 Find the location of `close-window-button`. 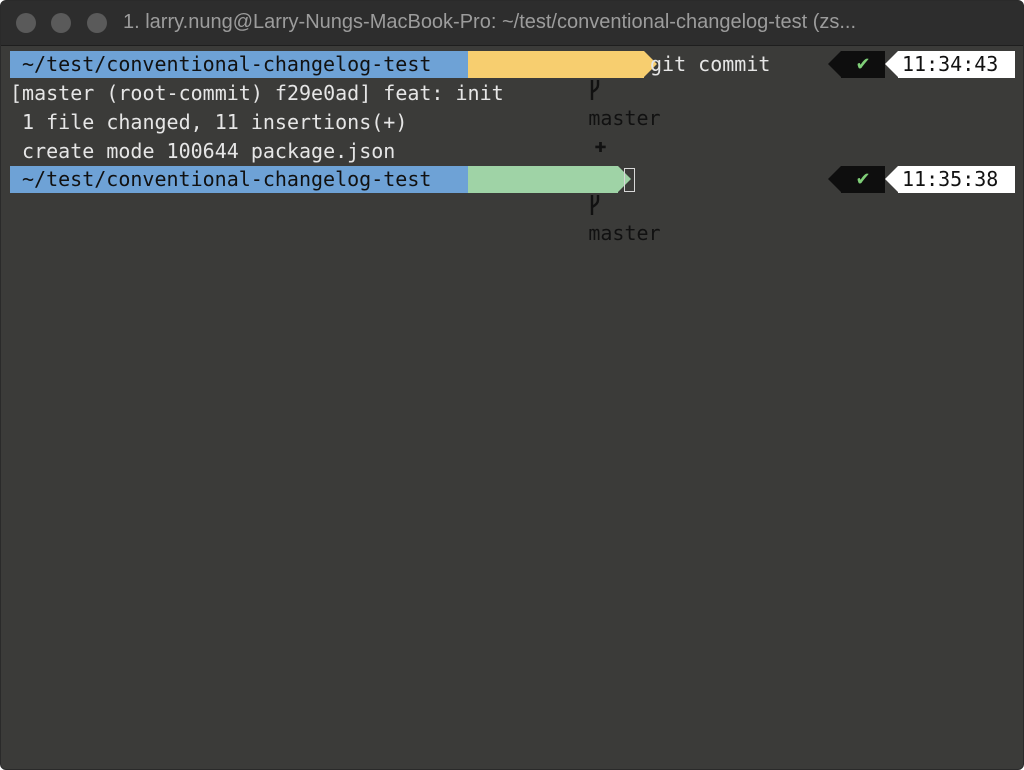

close-window-button is located at coordinates (26, 23).